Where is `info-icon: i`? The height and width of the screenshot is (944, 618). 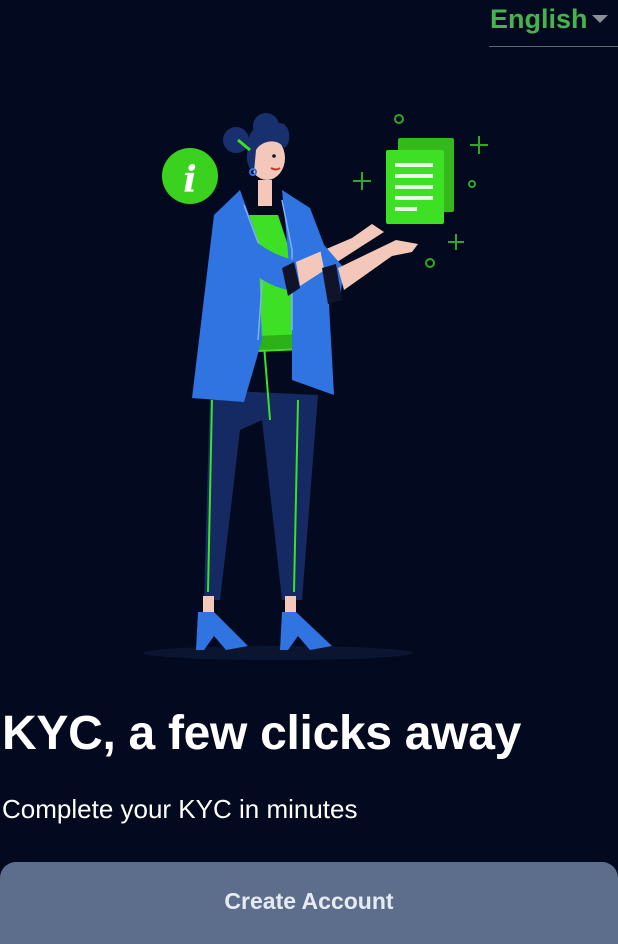 info-icon: i is located at coordinates (190, 176).